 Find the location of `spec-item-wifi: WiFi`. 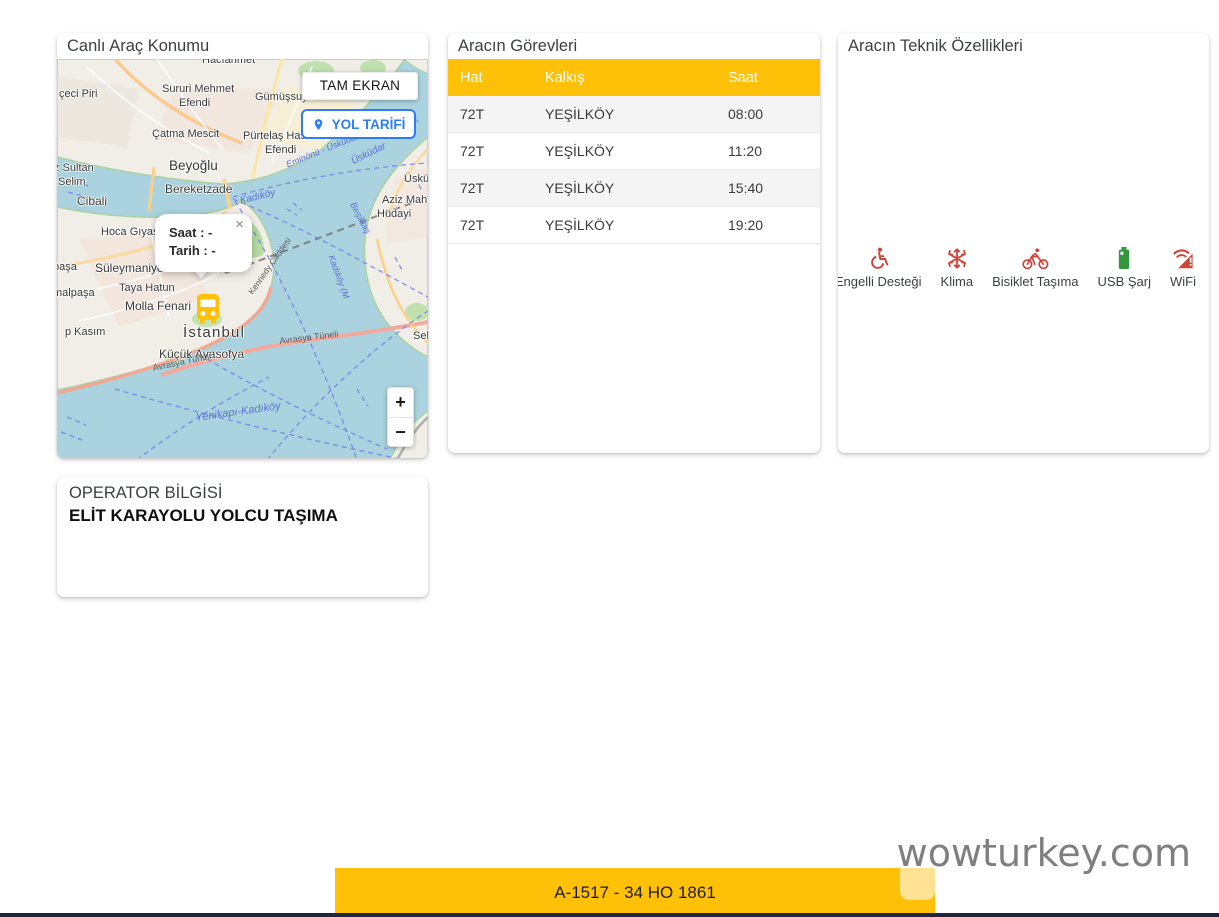

spec-item-wifi: WiFi is located at coordinates (1183, 267).